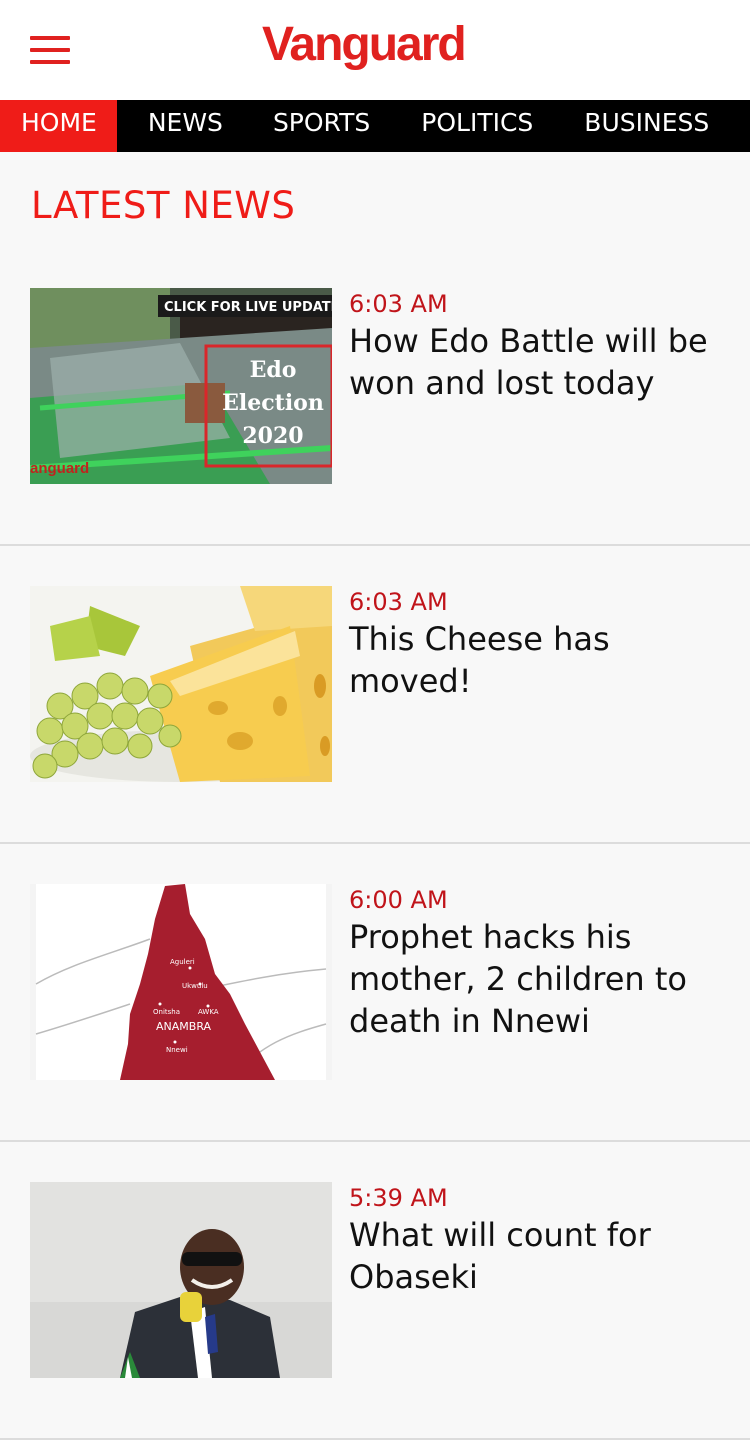 This screenshot has height=1440, width=750. Describe the element at coordinates (273, 403) in the screenshot. I see `image-line2: Election` at that location.